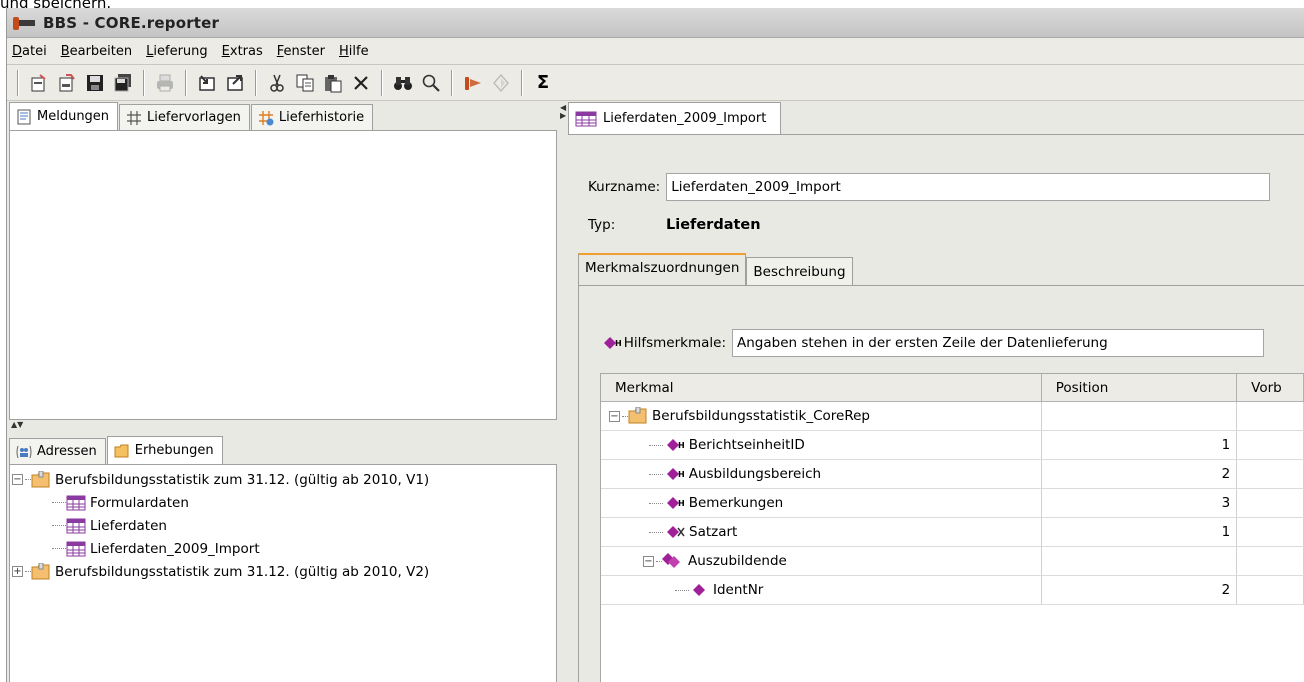 The height and width of the screenshot is (682, 1304). I want to click on tab-meldungen: Meldungen, so click(64, 116).